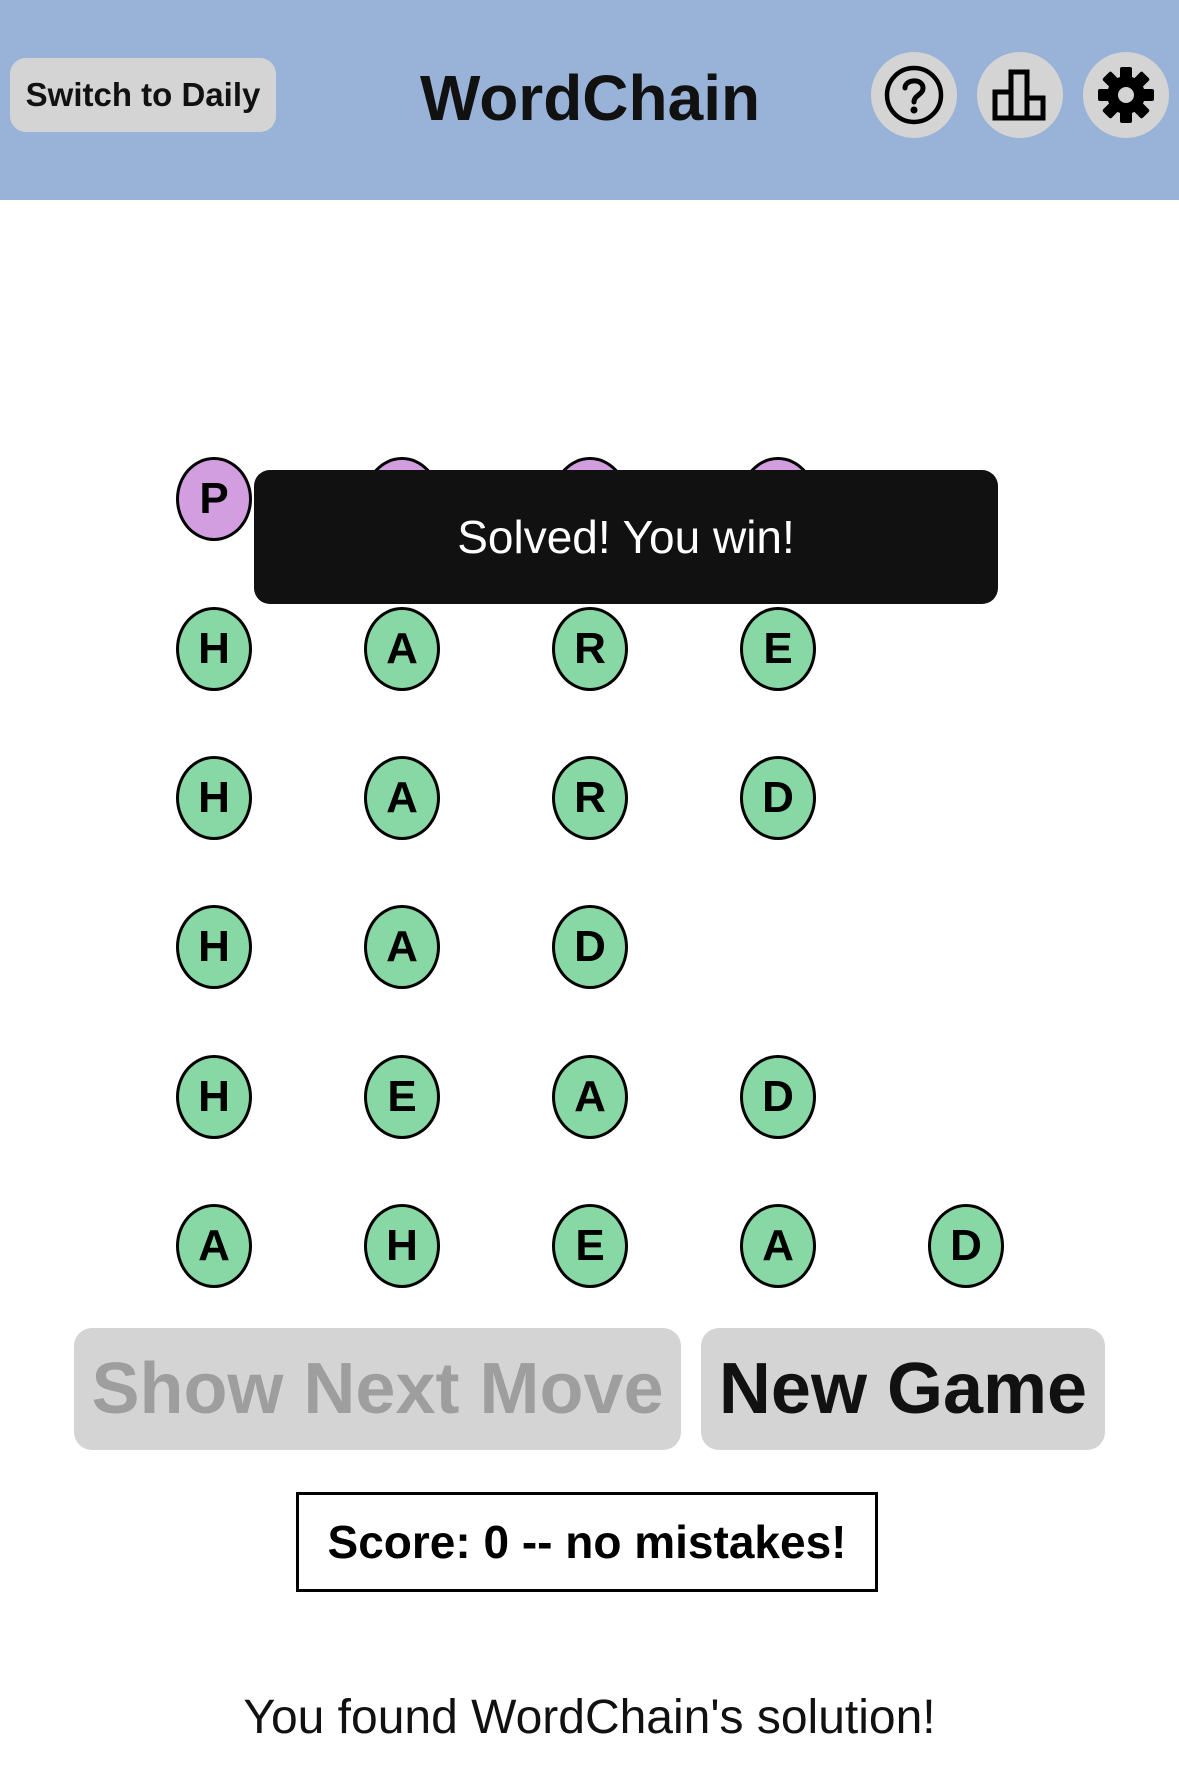  I want to click on stats-button, so click(1020, 95).